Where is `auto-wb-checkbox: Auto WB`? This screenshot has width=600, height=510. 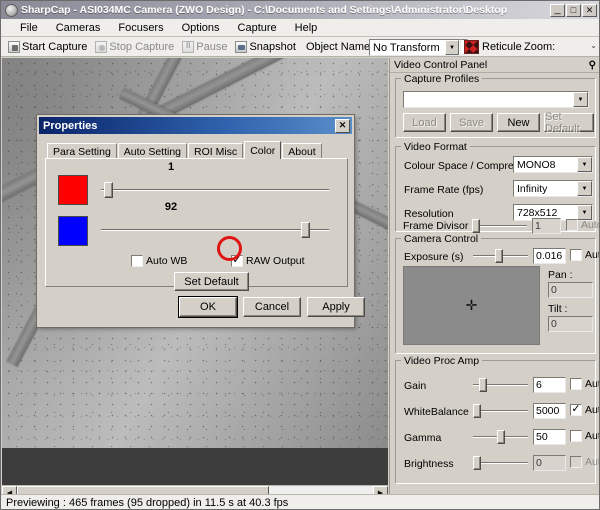
auto-wb-checkbox: Auto WB is located at coordinates (159, 261).